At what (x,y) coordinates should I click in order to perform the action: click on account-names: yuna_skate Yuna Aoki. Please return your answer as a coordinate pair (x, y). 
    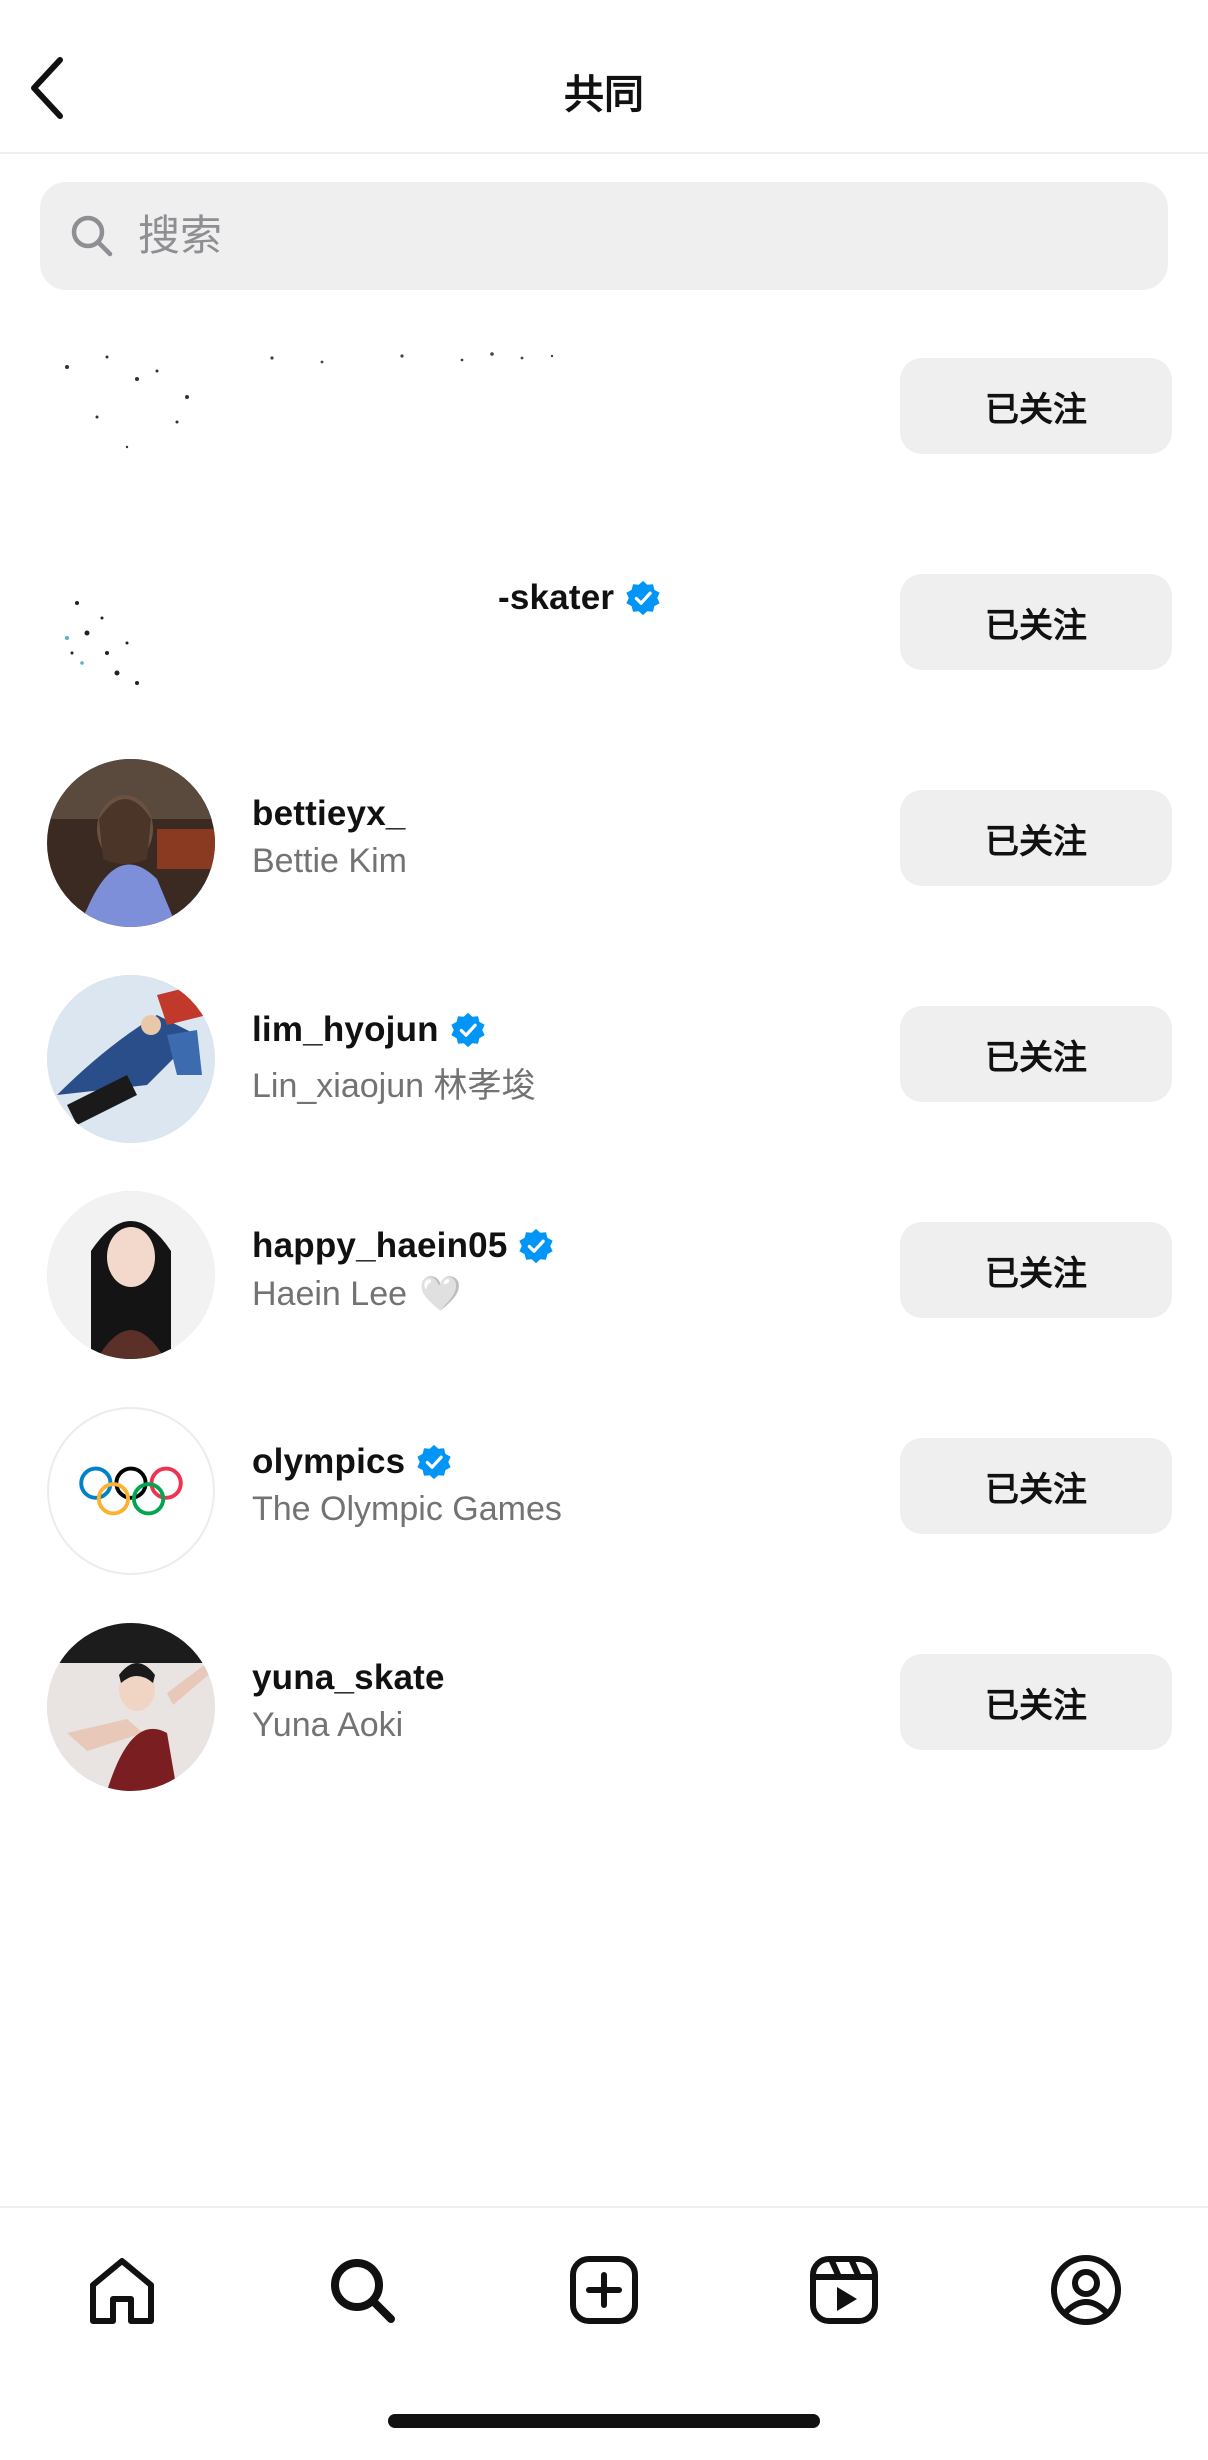
    Looking at the image, I should click on (348, 1699).